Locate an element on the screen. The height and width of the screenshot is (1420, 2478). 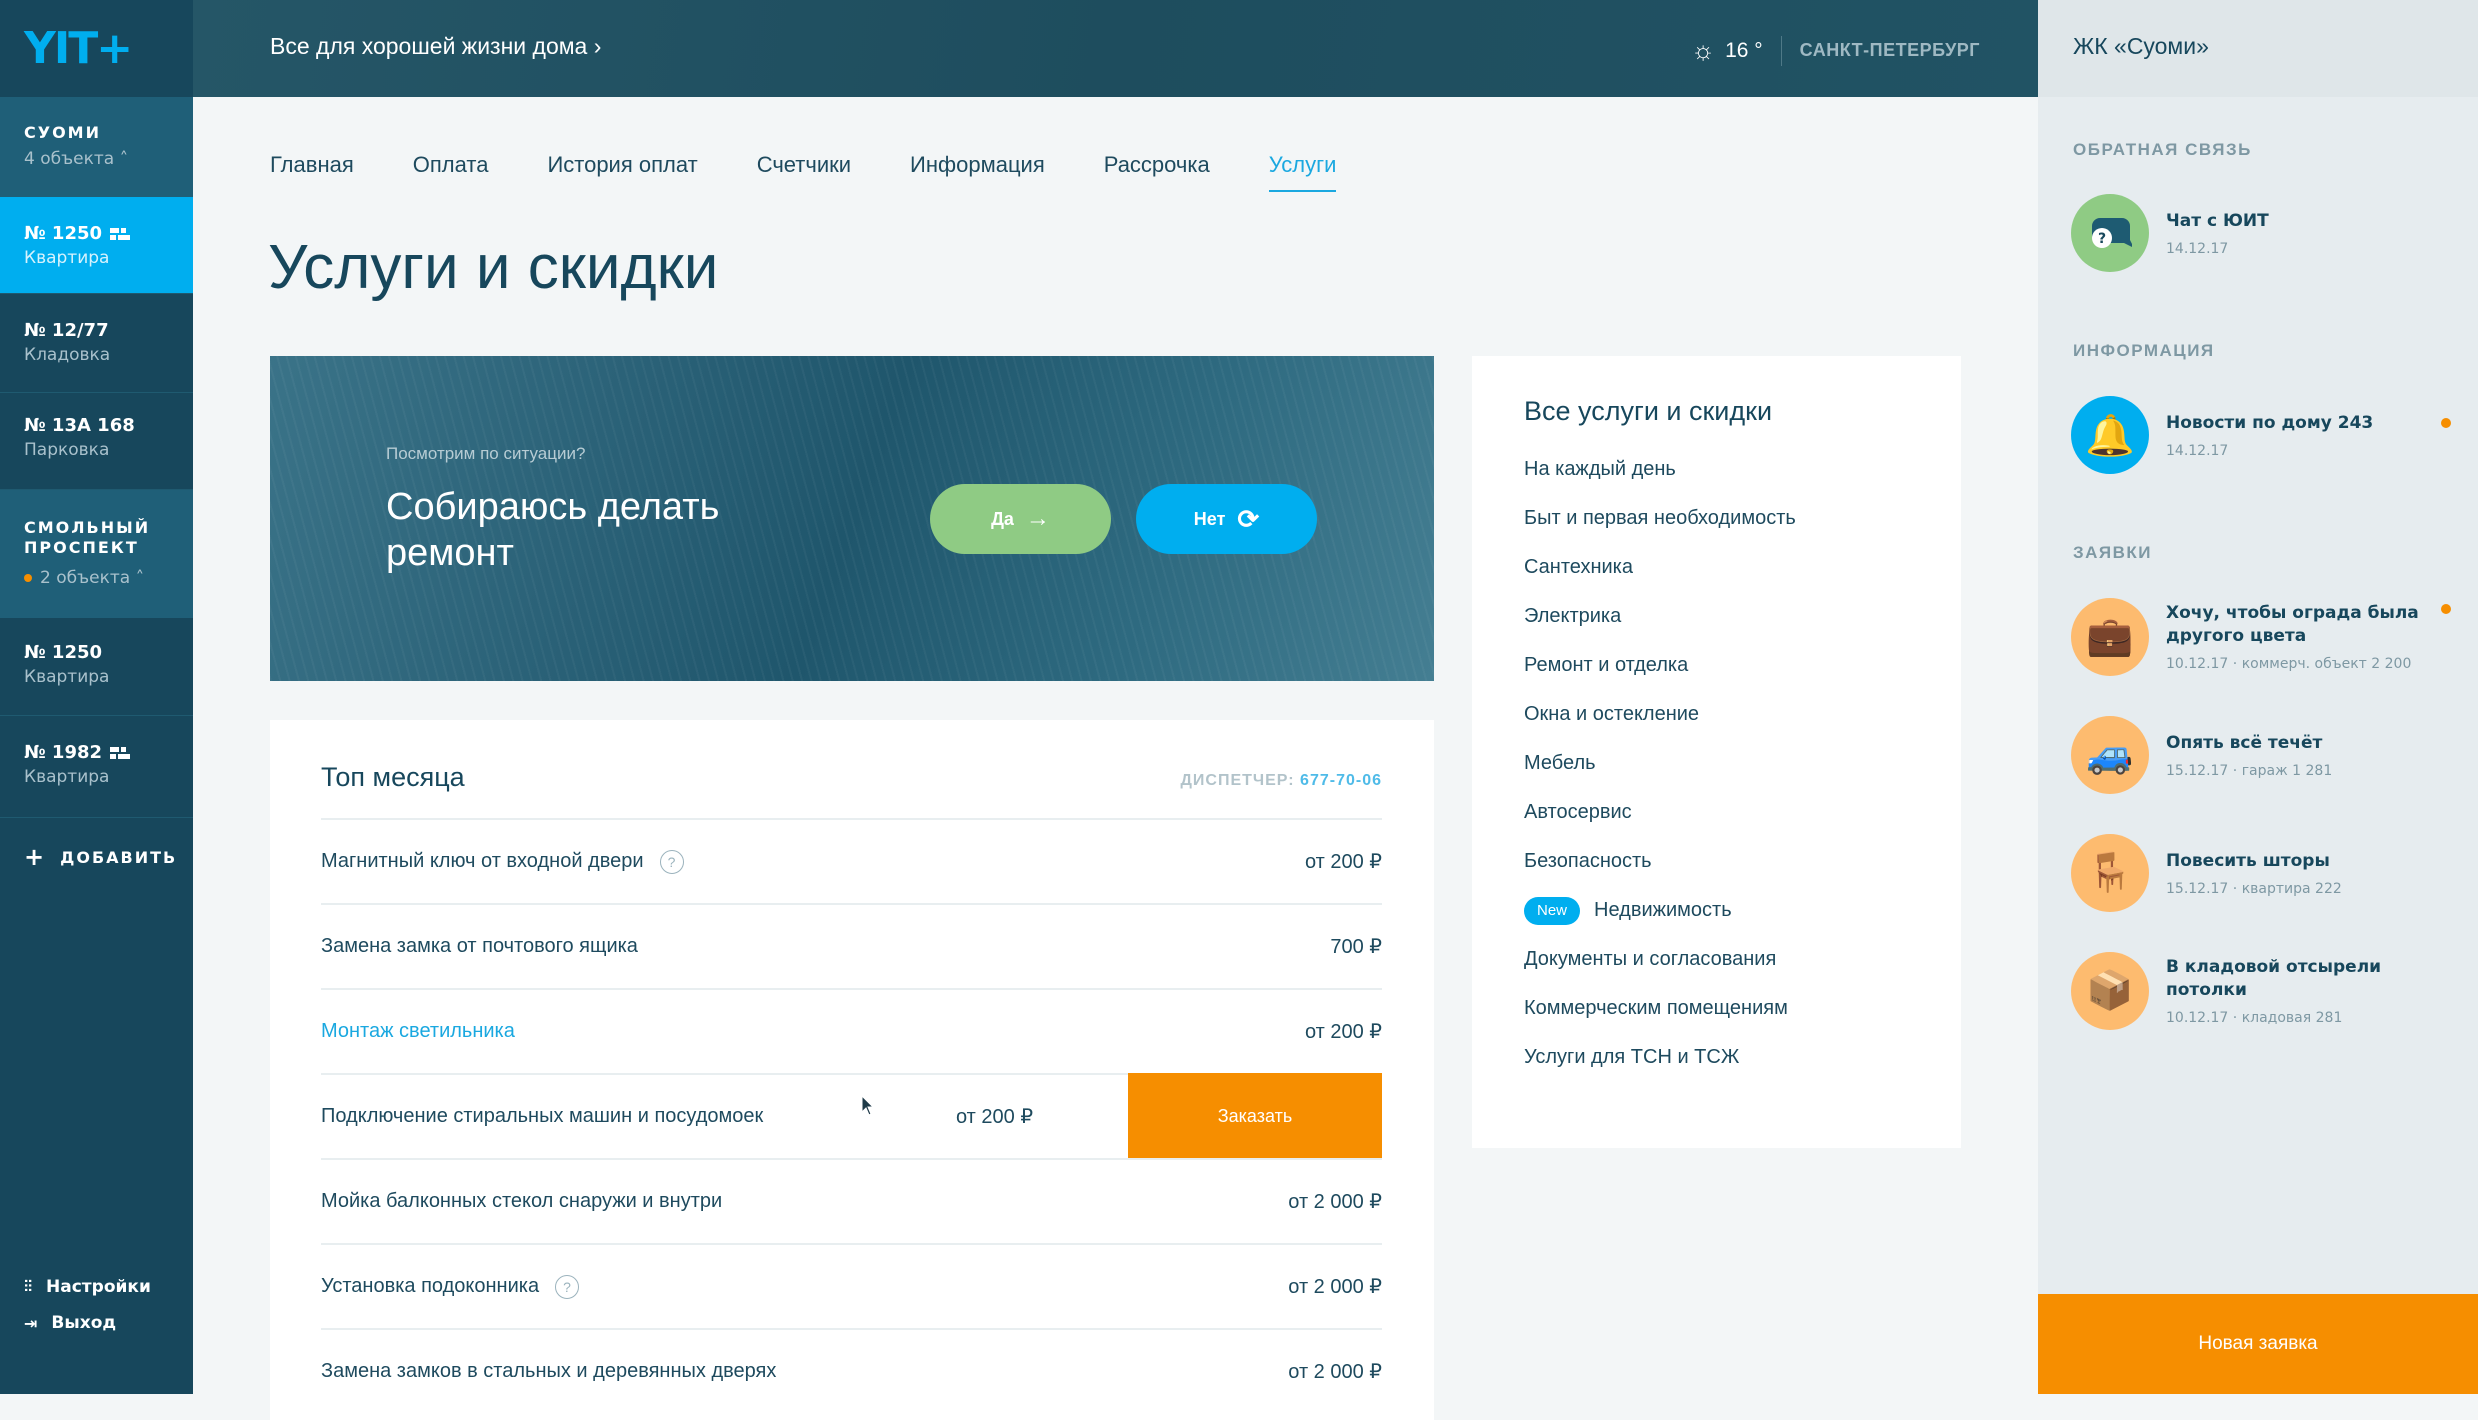
complex-title: ЖК «Суоми» is located at coordinates (2258, 48).